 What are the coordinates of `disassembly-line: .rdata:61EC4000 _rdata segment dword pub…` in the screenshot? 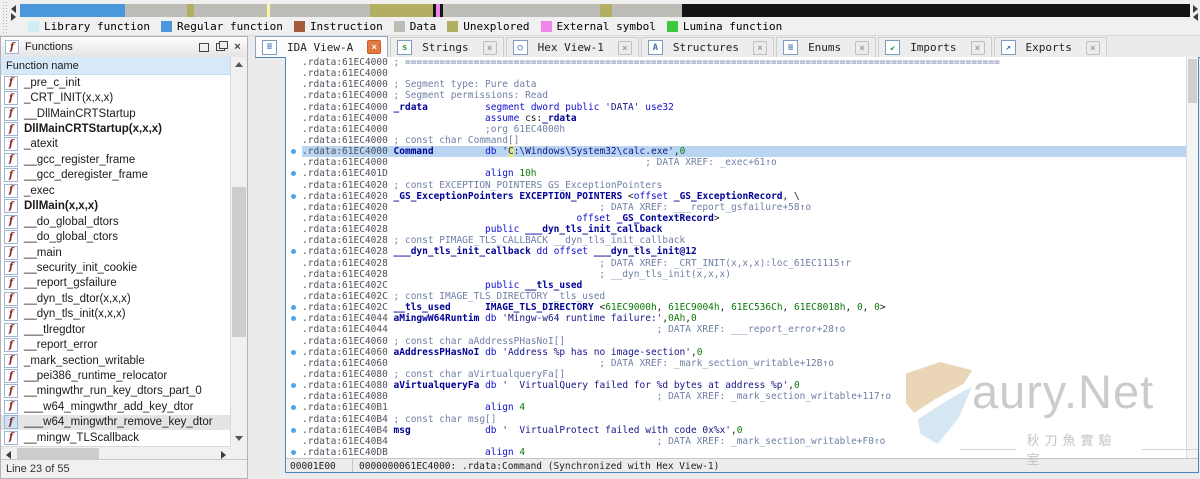 It's located at (742, 107).